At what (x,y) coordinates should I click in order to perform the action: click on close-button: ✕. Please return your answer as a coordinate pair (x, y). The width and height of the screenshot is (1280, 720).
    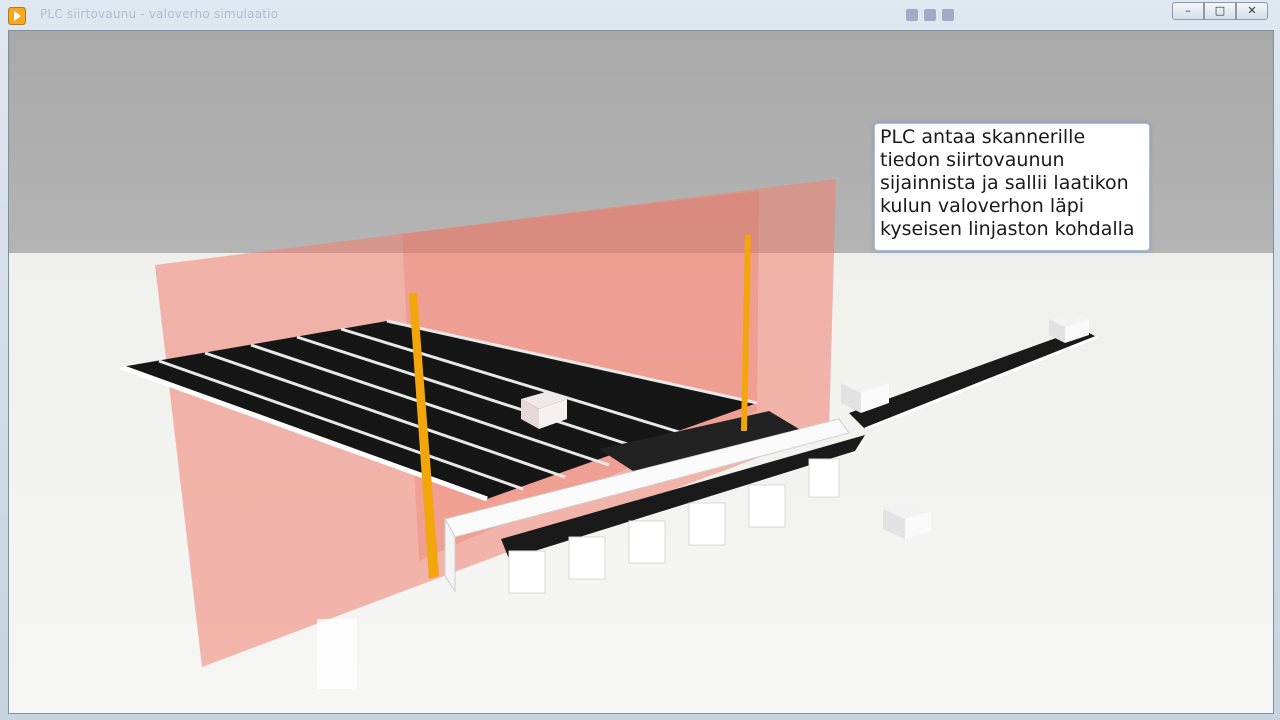
    Looking at the image, I should click on (1252, 11).